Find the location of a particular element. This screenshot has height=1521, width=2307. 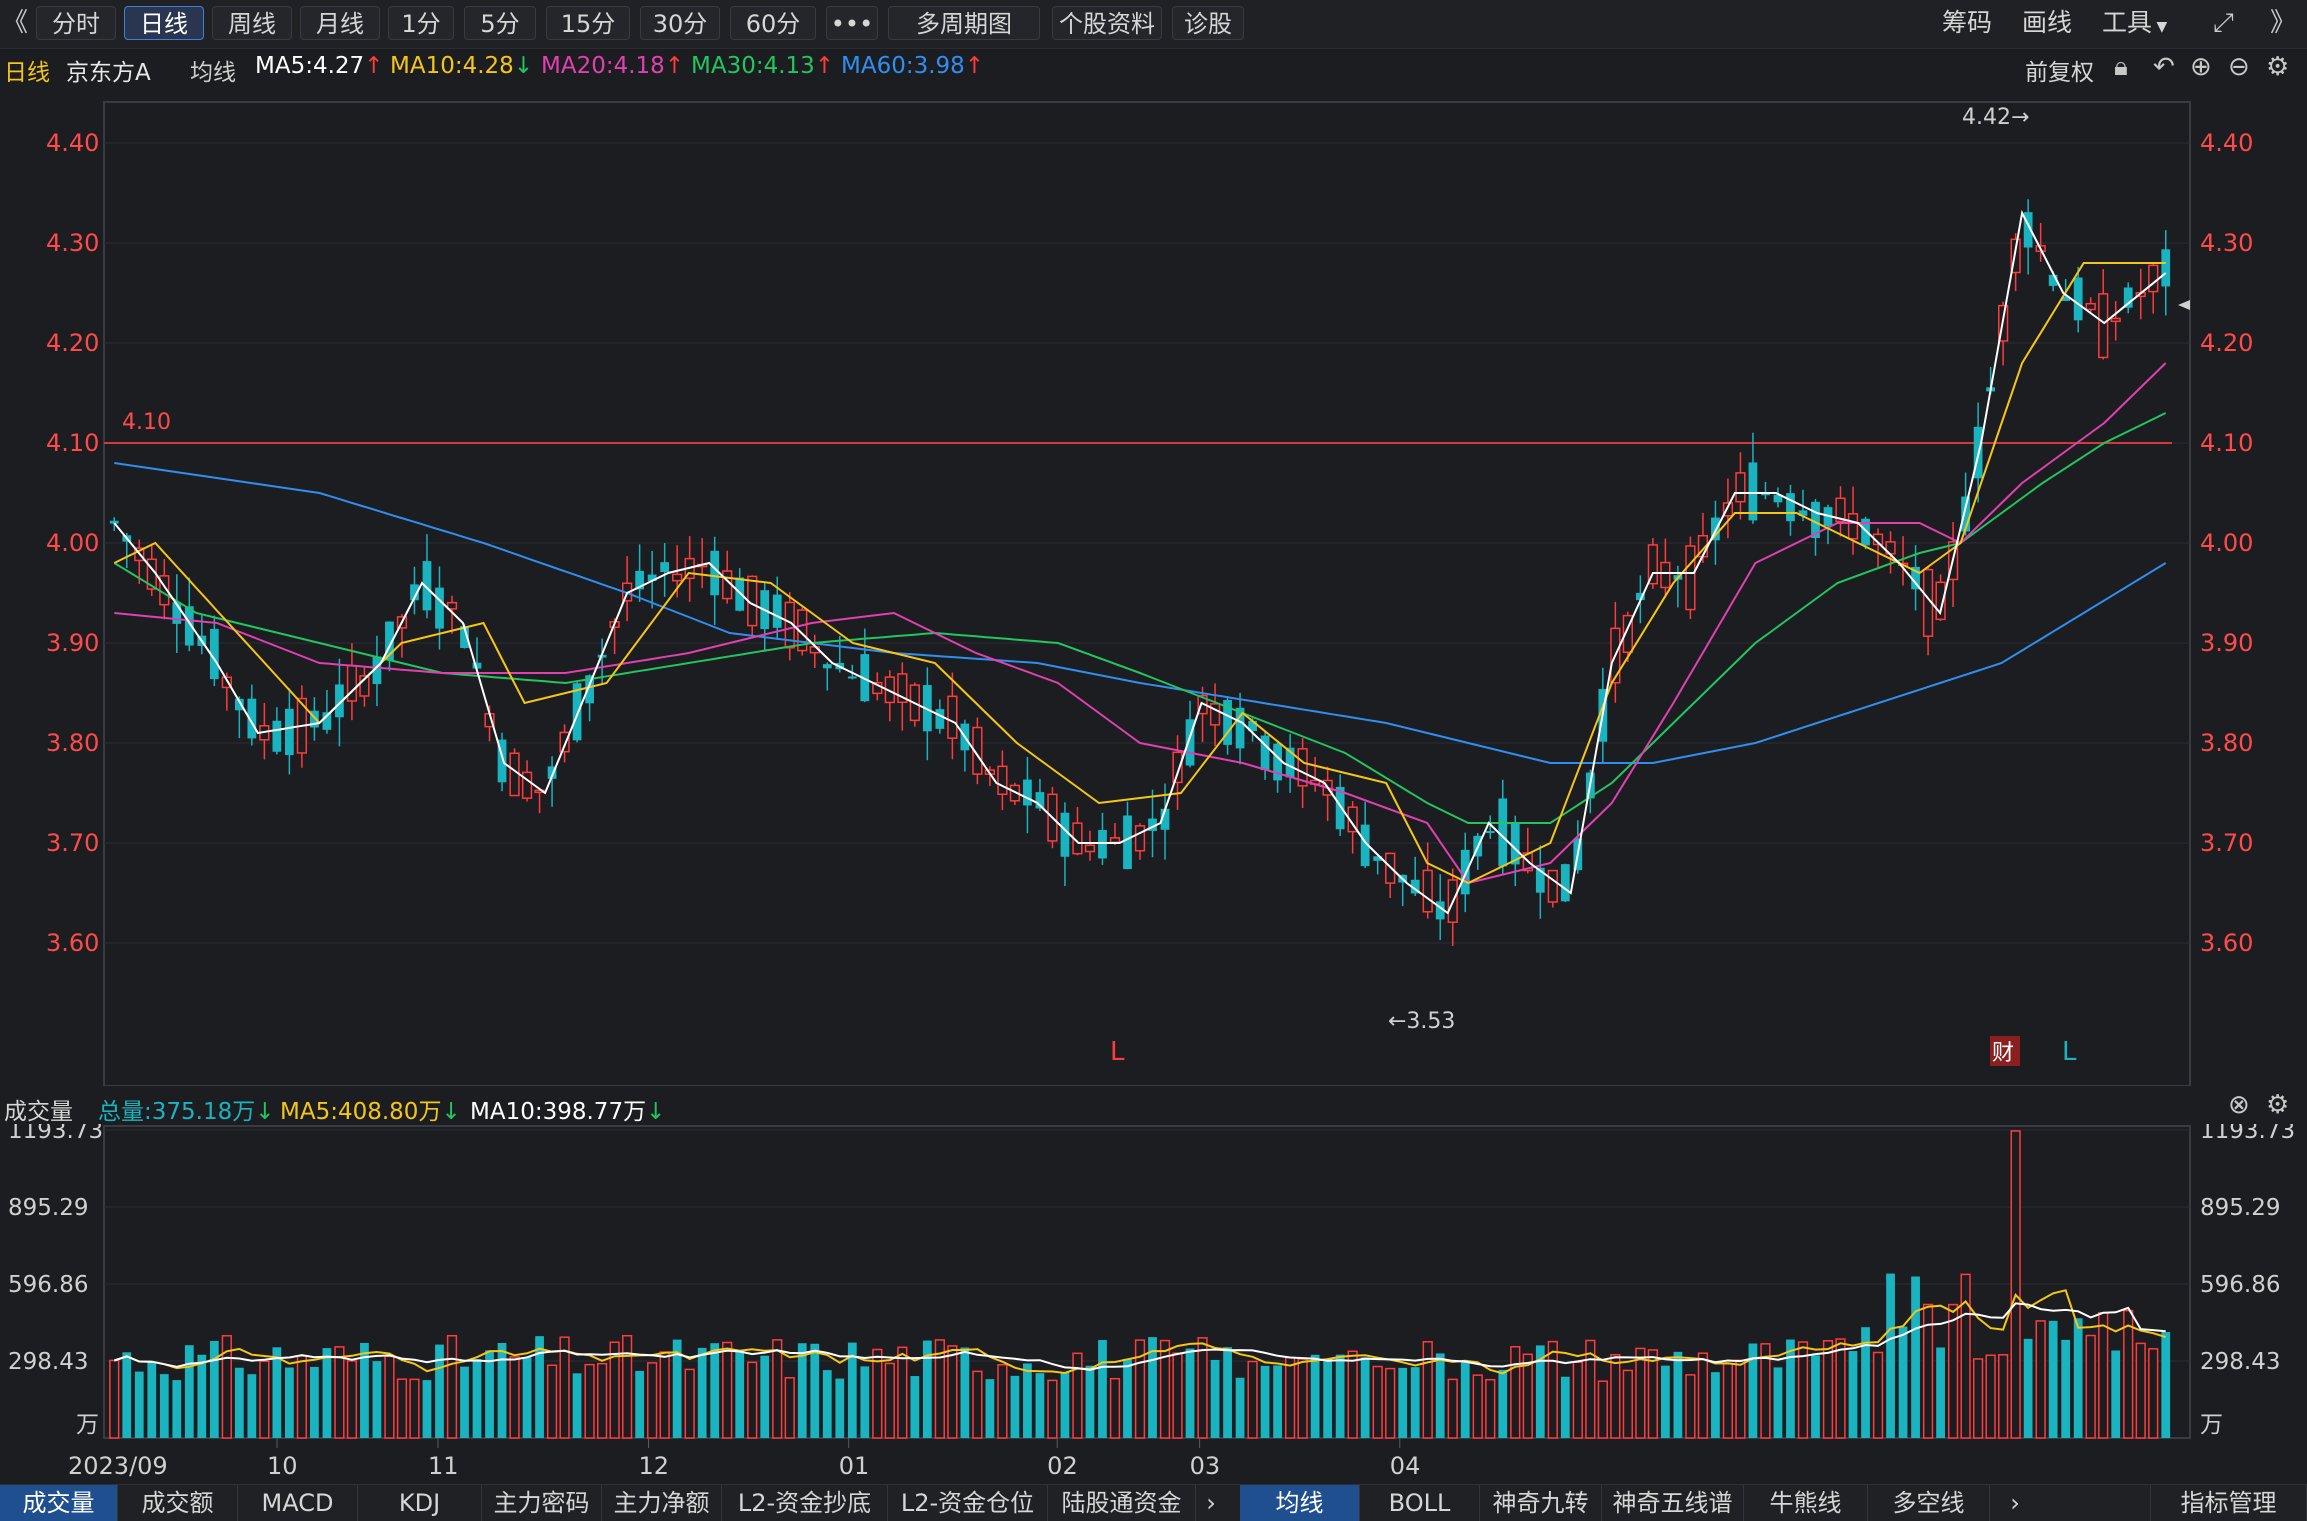

tabs-left-more-icon: › is located at coordinates (1211, 1503).